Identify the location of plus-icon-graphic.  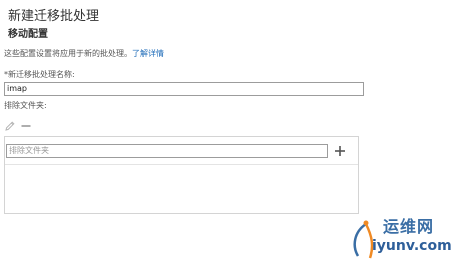
(340, 151).